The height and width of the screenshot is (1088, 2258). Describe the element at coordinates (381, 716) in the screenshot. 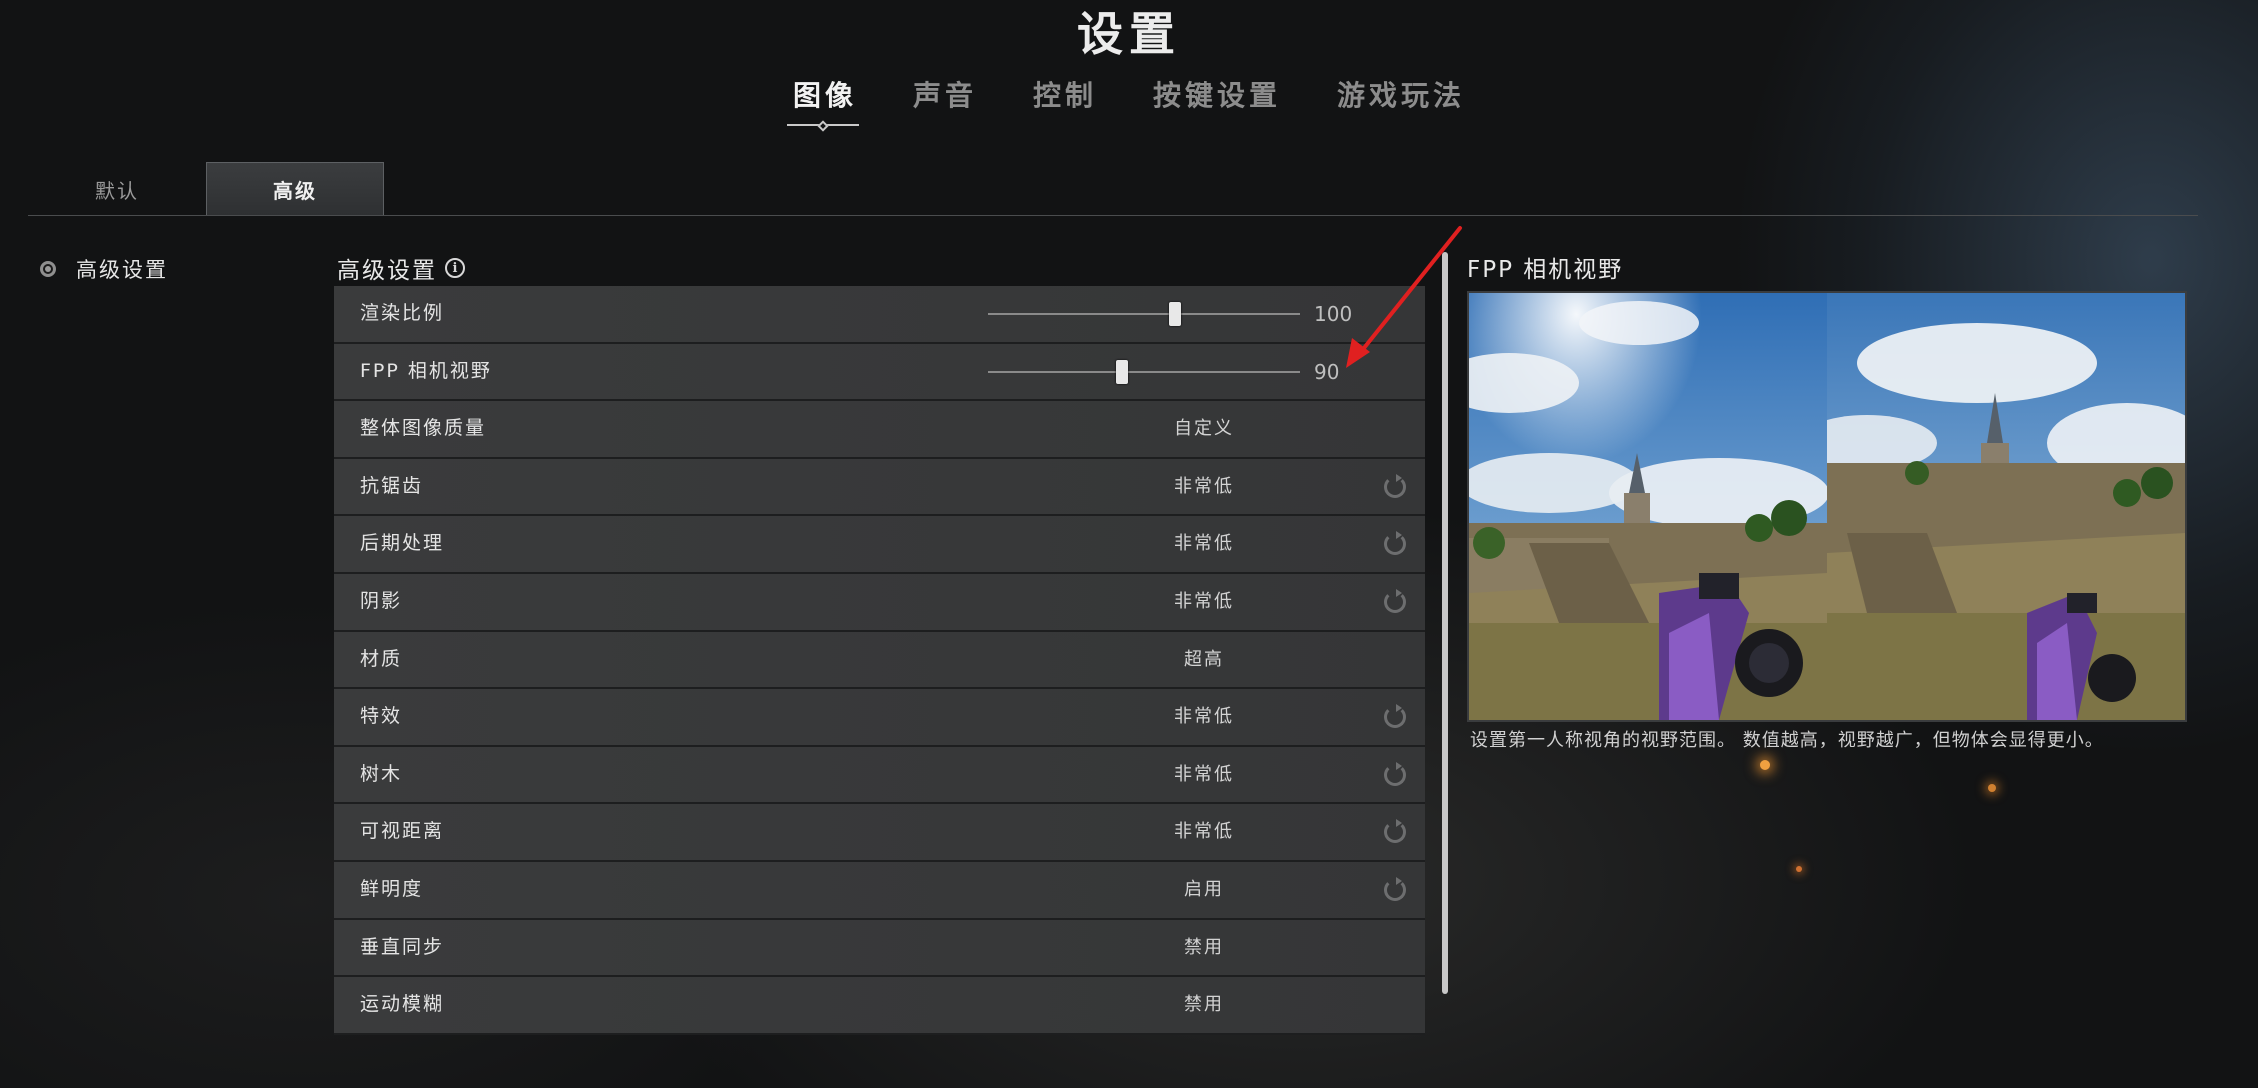

I see `setting-label: 特效` at that location.